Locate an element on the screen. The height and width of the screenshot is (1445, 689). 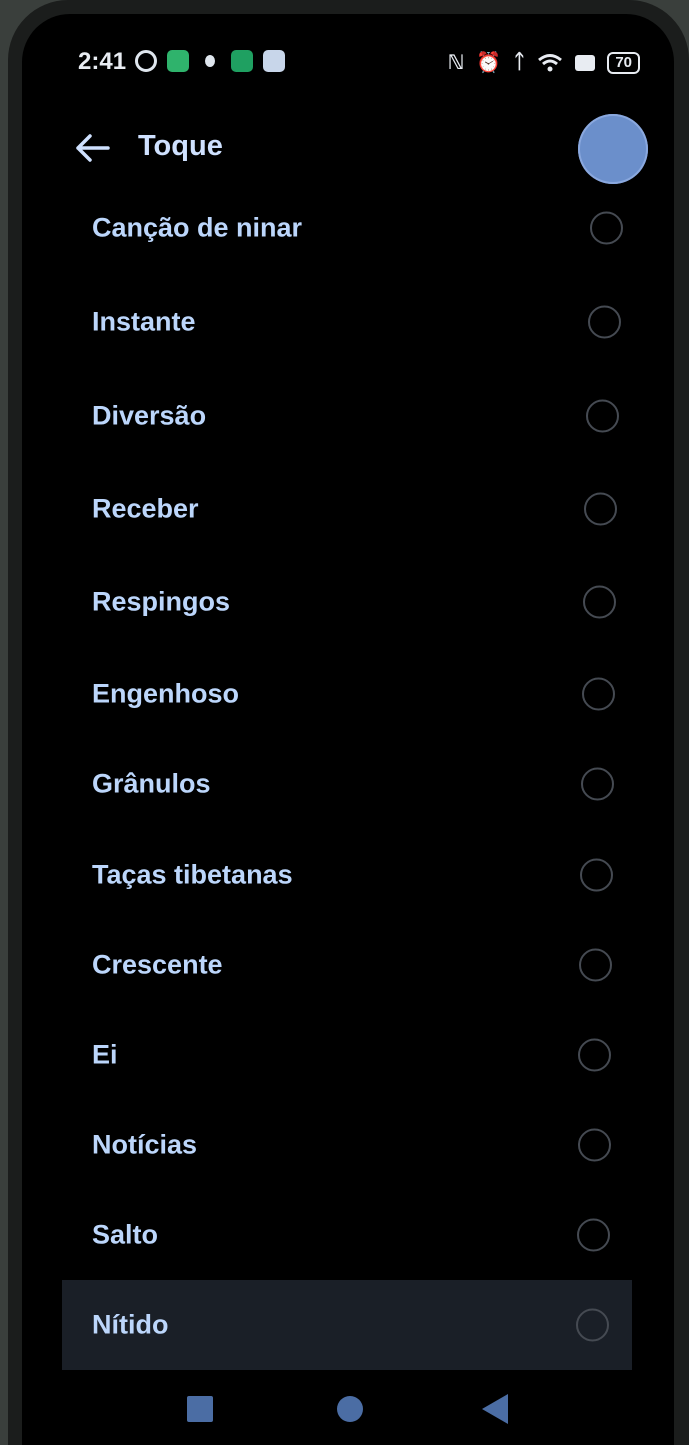
ringtone-label: Respingos is located at coordinates (161, 601).